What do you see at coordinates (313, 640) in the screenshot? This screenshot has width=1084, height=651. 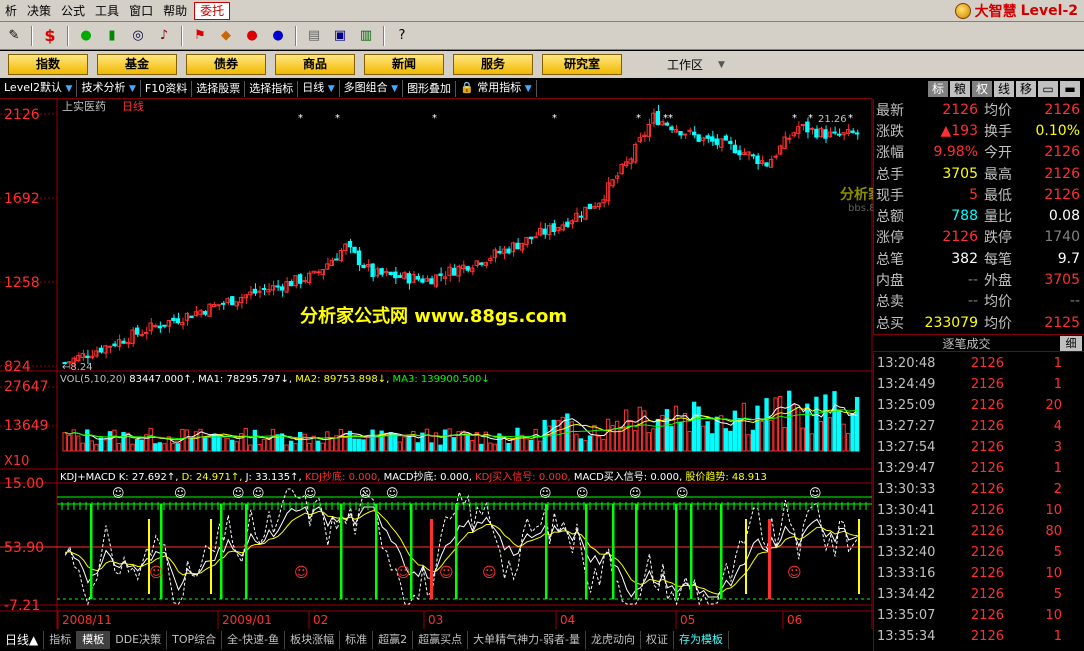 I see `bottom-tab: 板块涨幅` at bounding box center [313, 640].